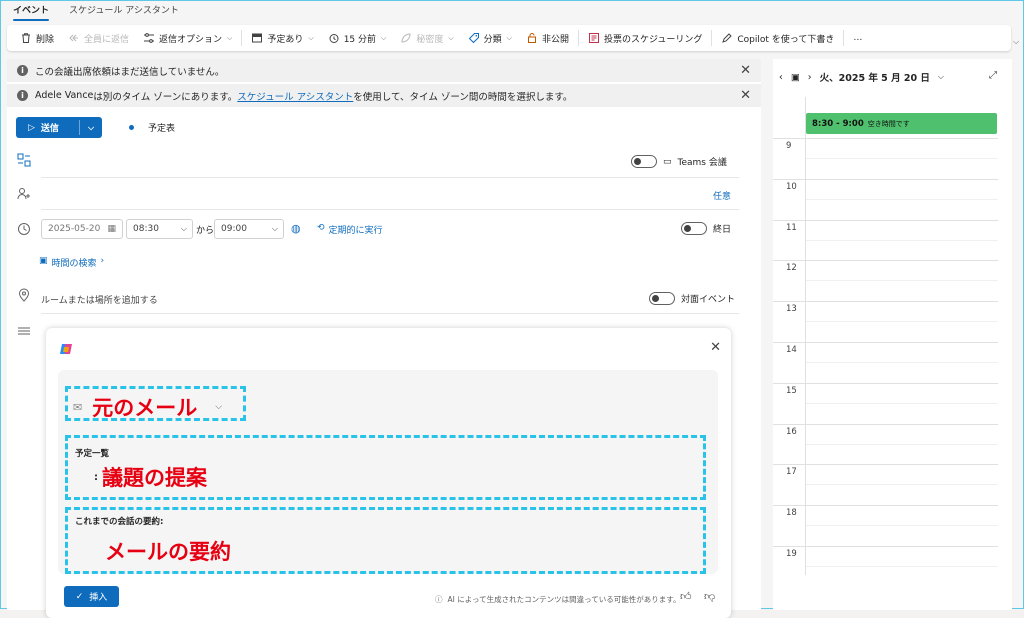 The height and width of the screenshot is (618, 1024). I want to click on calendar-event: 8:30 - 9:00 空き時間です, so click(901, 123).